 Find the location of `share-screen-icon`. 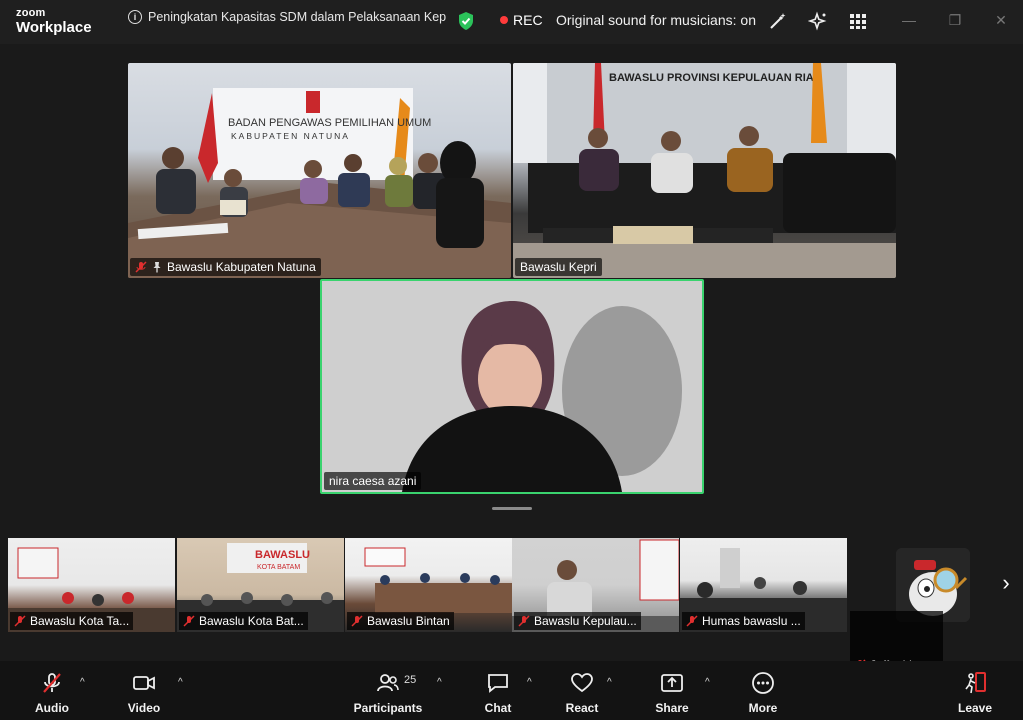

share-screen-icon is located at coordinates (672, 683).